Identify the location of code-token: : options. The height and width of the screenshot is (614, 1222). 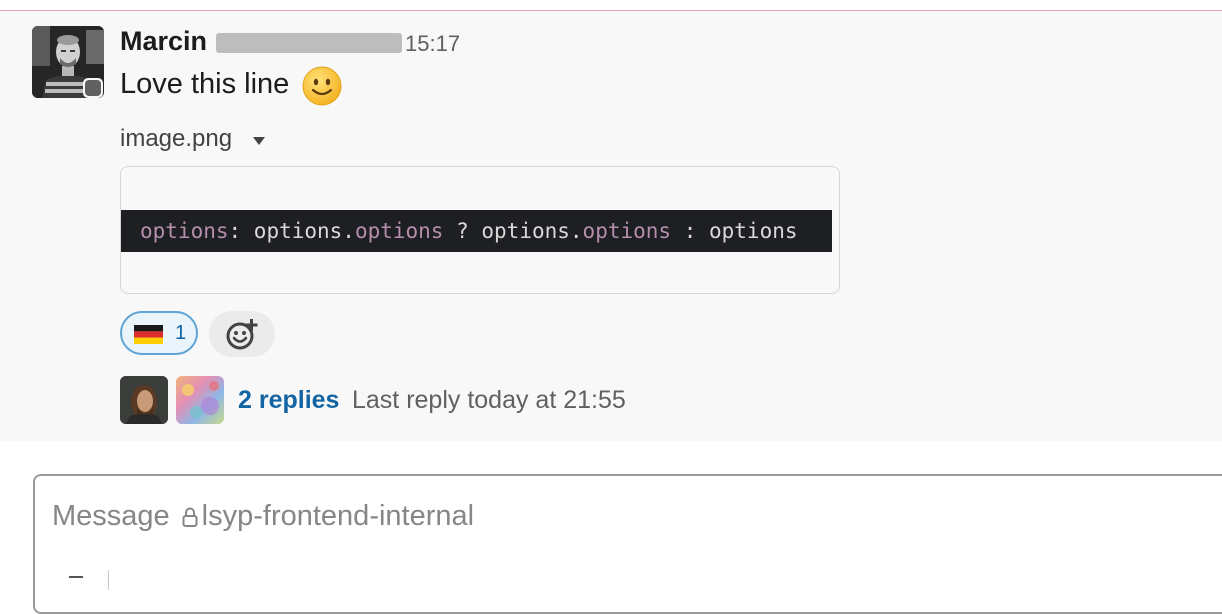
(734, 231).